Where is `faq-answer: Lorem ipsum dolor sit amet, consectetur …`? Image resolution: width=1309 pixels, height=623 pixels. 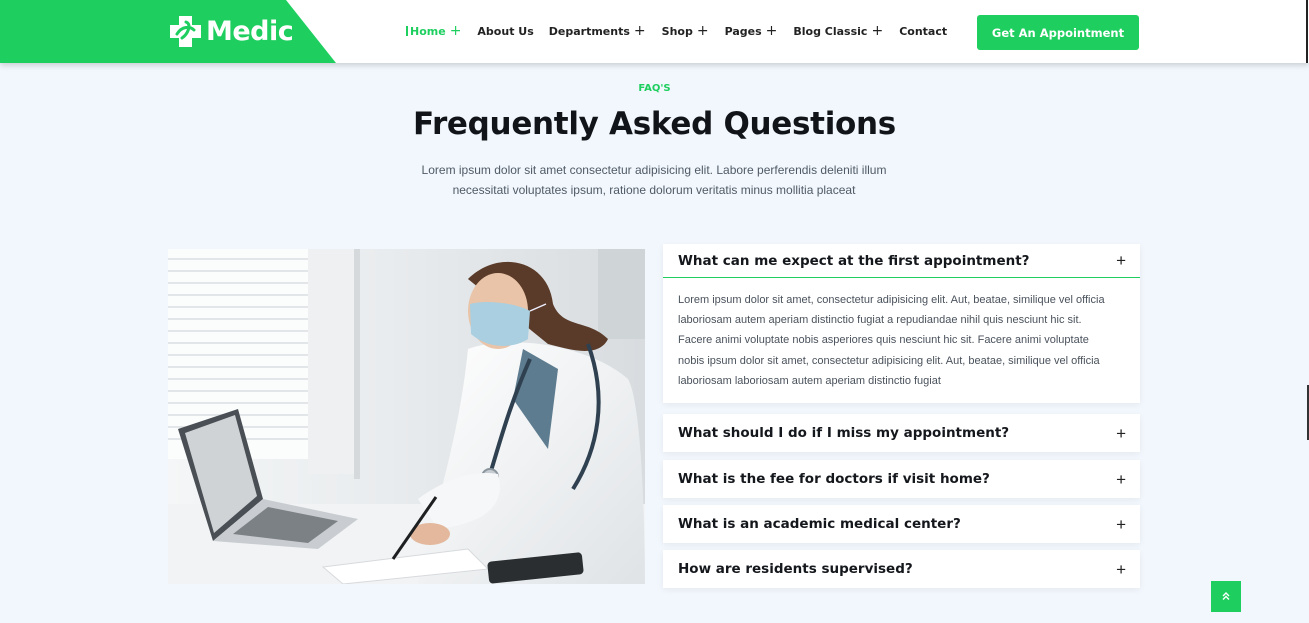
faq-answer: Lorem ipsum dolor sit amet, consectetur … is located at coordinates (891, 340).